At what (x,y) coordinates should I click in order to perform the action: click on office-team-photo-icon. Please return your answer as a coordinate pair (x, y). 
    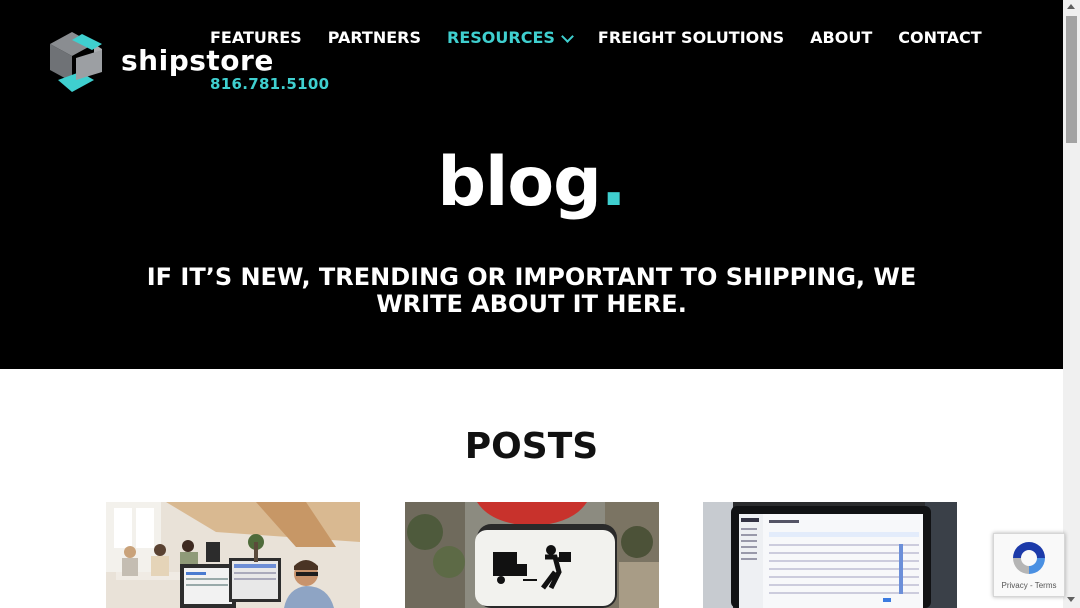
    Looking at the image, I should click on (233, 555).